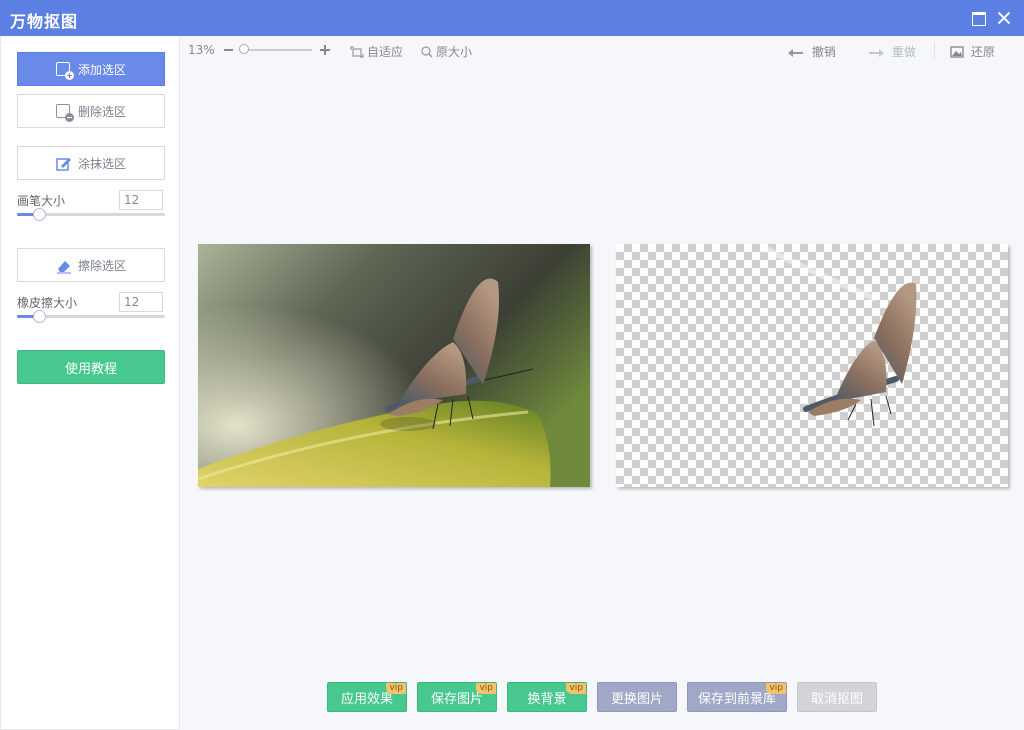  What do you see at coordinates (63, 266) in the screenshot?
I see `eraser-icon` at bounding box center [63, 266].